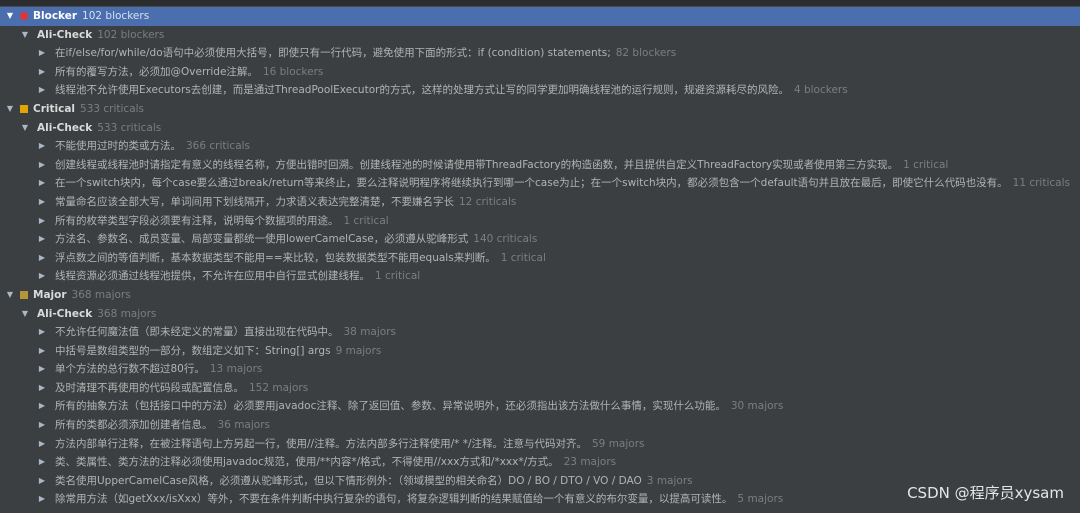 This screenshot has width=1080, height=513. Describe the element at coordinates (540, 128) in the screenshot. I see `tree-node-group: ▼ Ali-Check 533 criticals` at that location.